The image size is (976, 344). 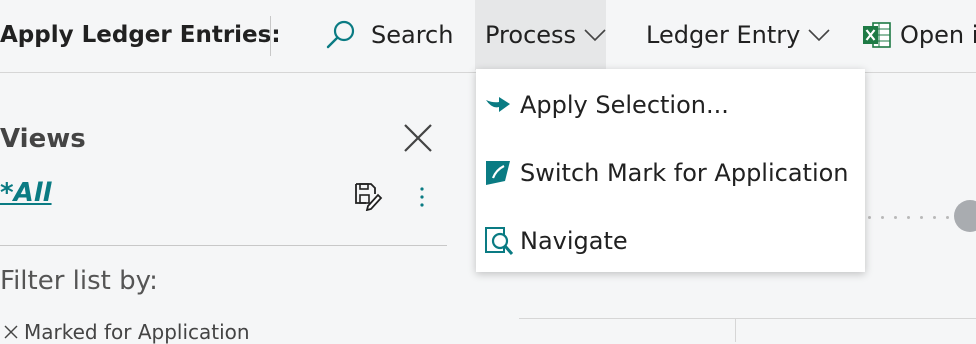 What do you see at coordinates (137, 332) in the screenshot?
I see `filter-chip-label: Marked for Application` at bounding box center [137, 332].